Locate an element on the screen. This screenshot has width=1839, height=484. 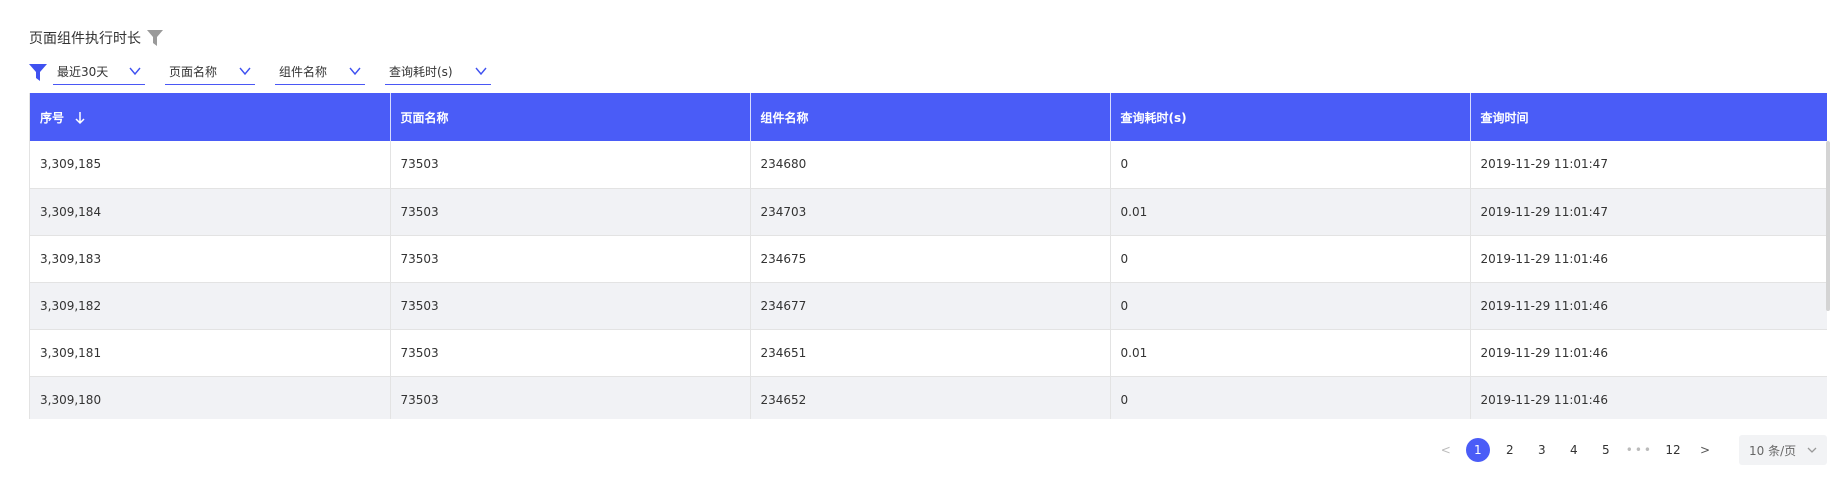
active-filter-icon is located at coordinates (38, 72).